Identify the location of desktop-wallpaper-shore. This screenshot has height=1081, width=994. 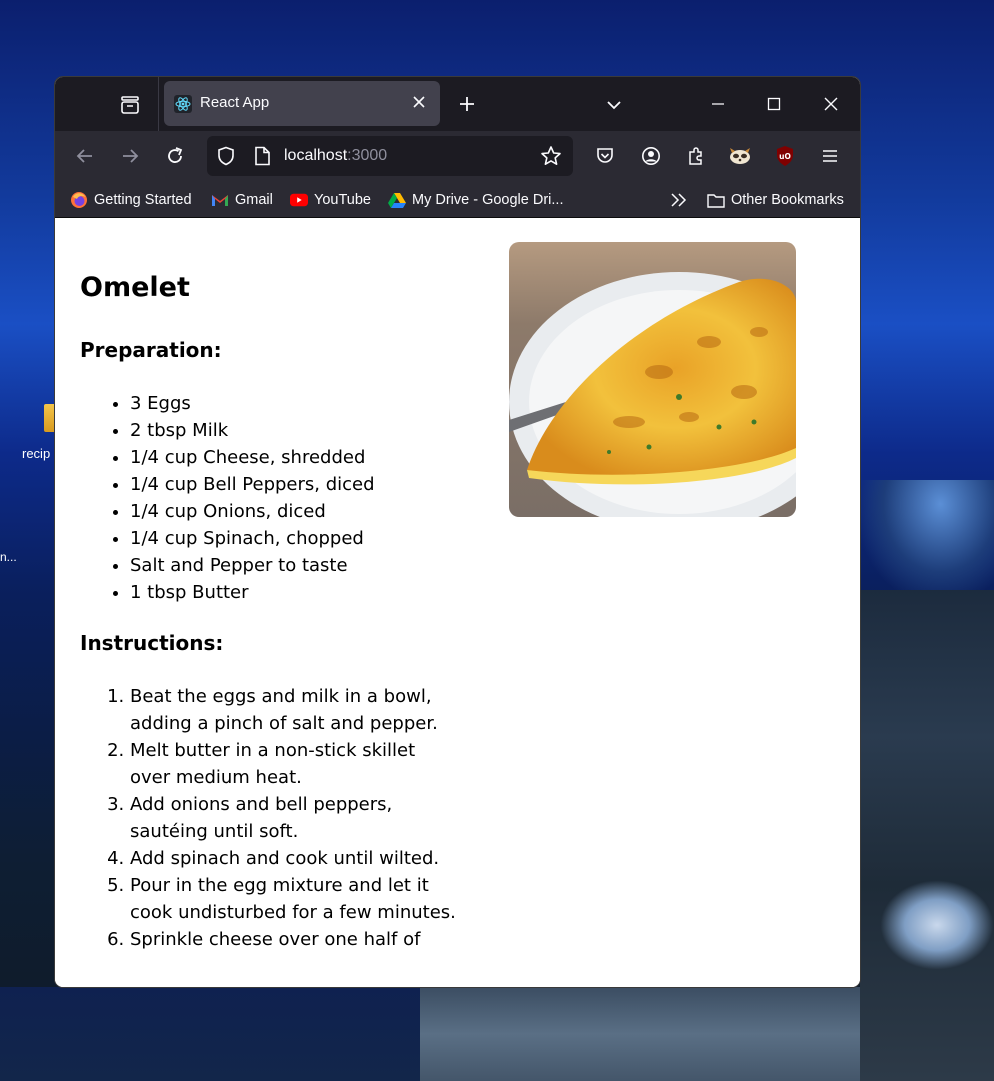
(210, 1034).